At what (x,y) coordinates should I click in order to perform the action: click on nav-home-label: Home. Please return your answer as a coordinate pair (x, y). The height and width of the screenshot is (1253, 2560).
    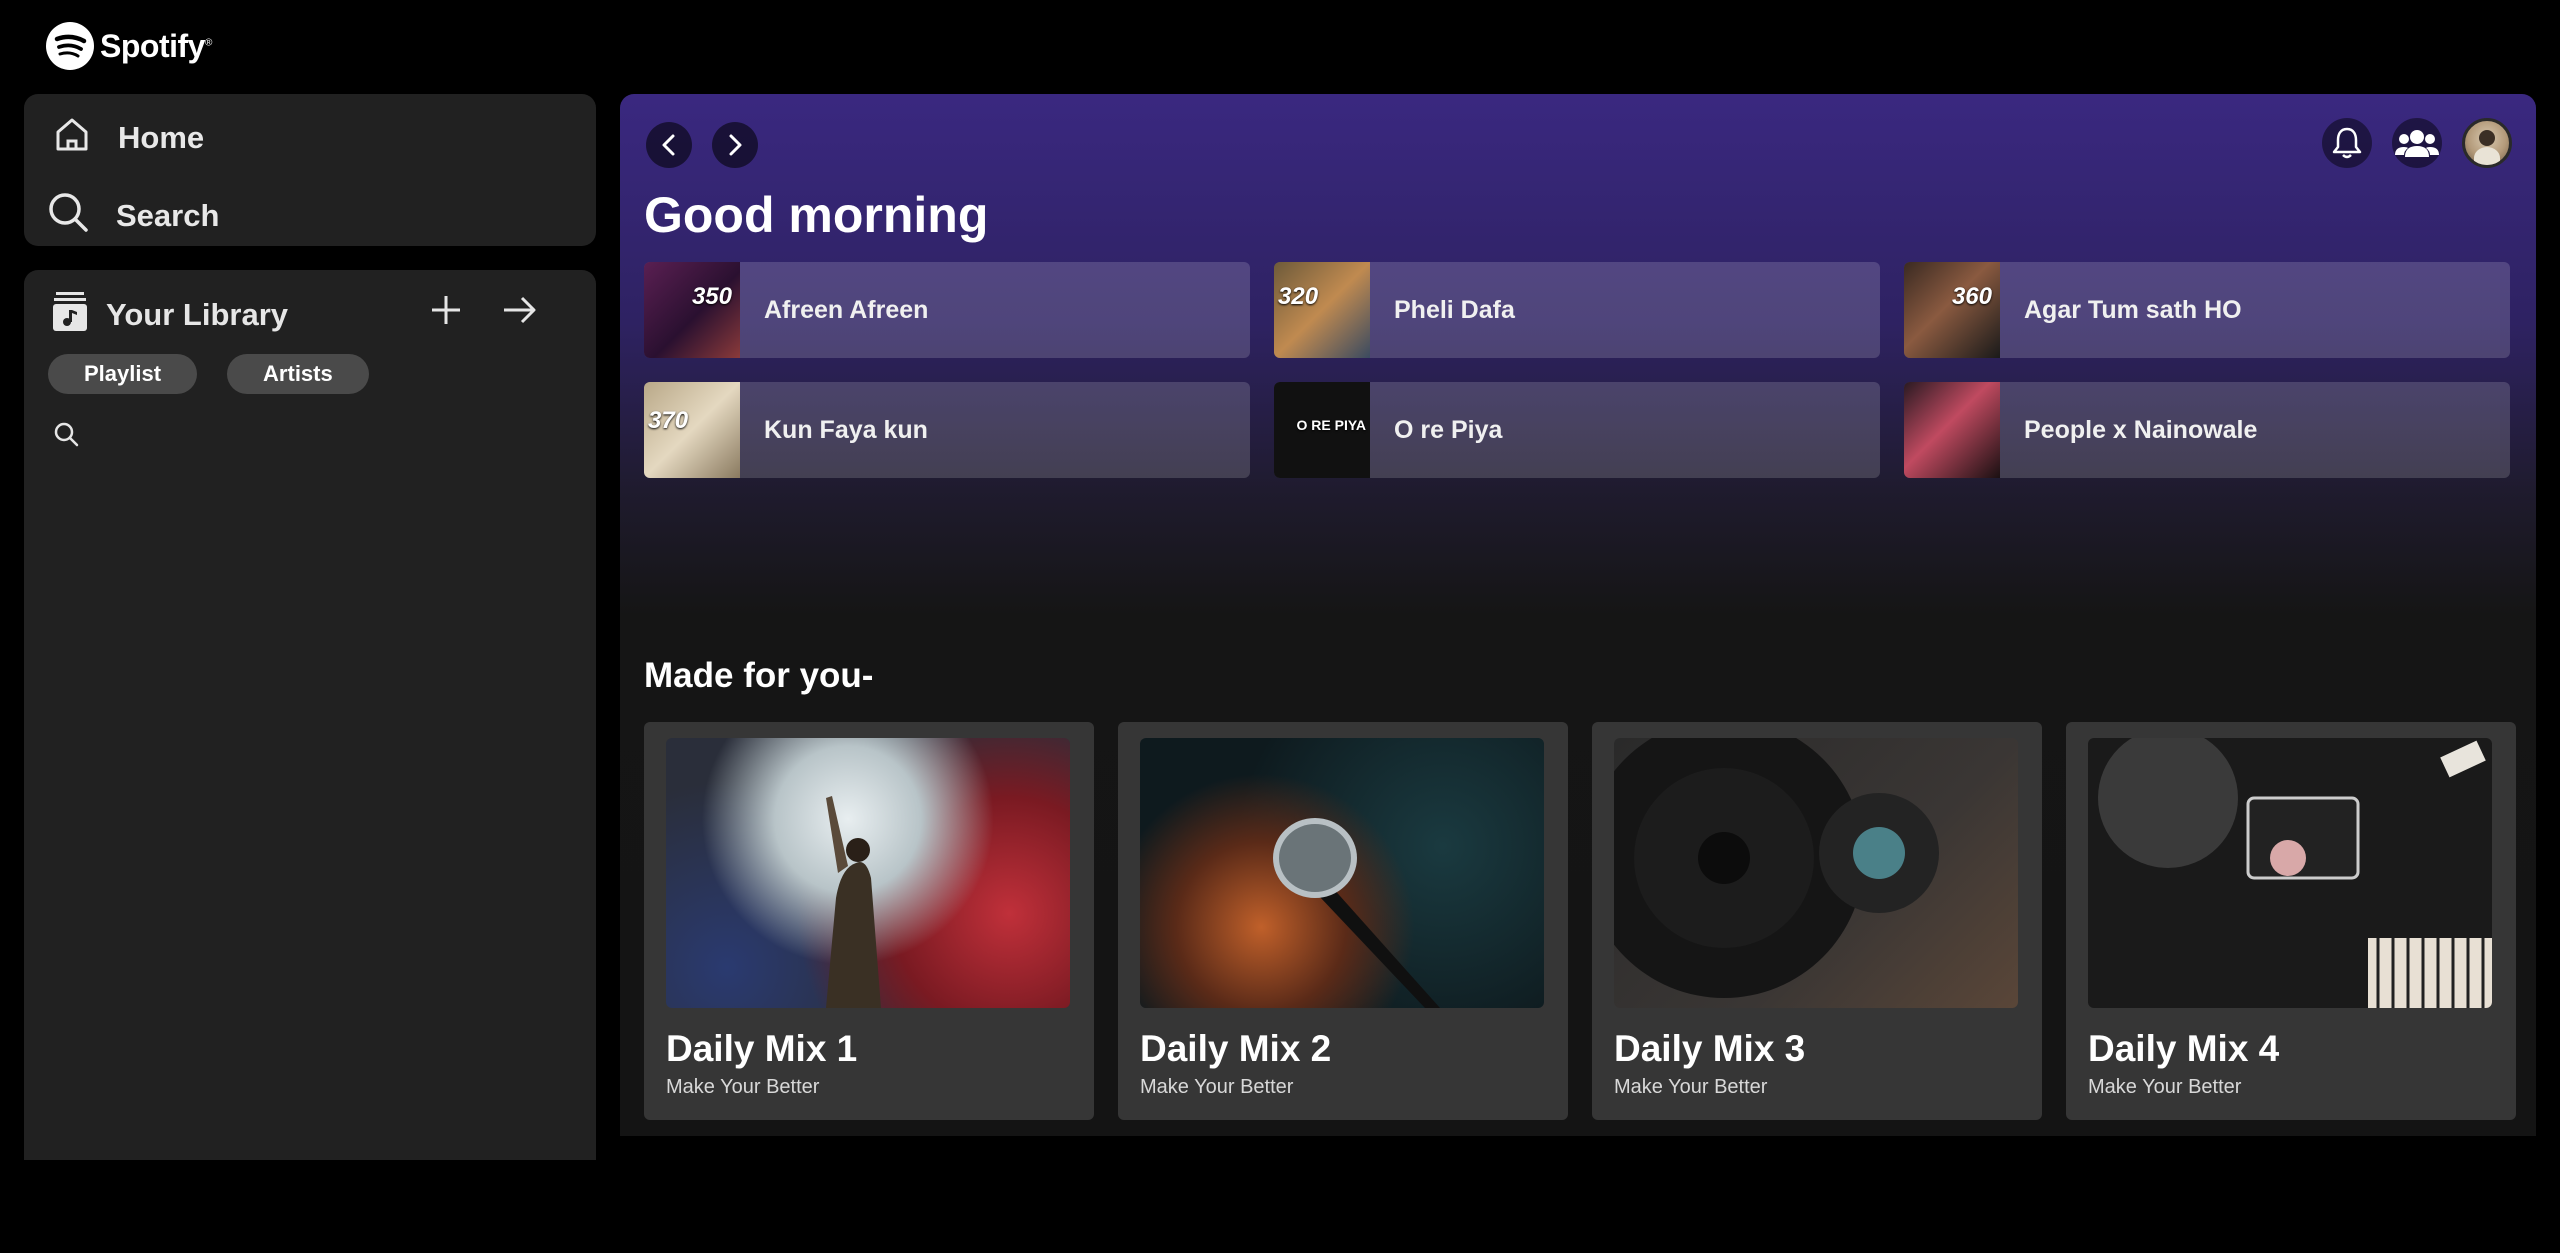
    Looking at the image, I should click on (161, 137).